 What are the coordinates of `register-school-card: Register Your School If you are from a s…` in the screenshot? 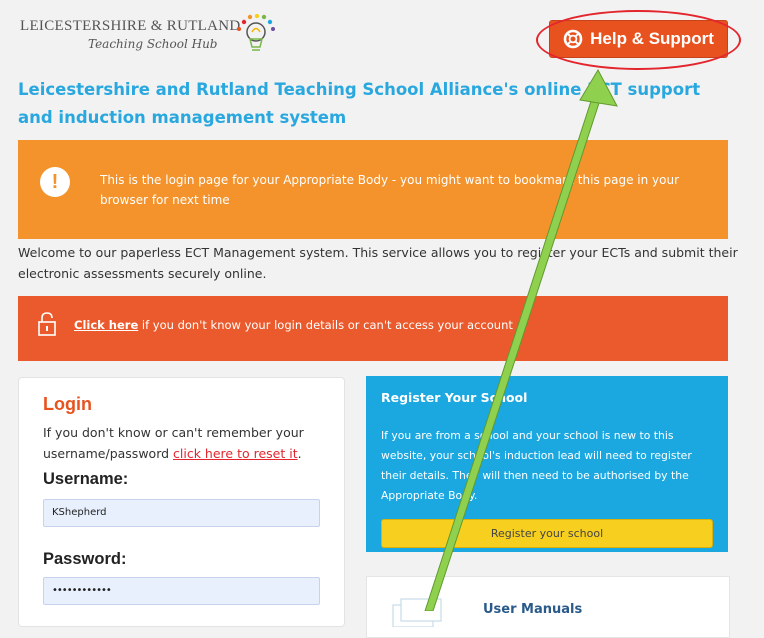 It's located at (547, 464).